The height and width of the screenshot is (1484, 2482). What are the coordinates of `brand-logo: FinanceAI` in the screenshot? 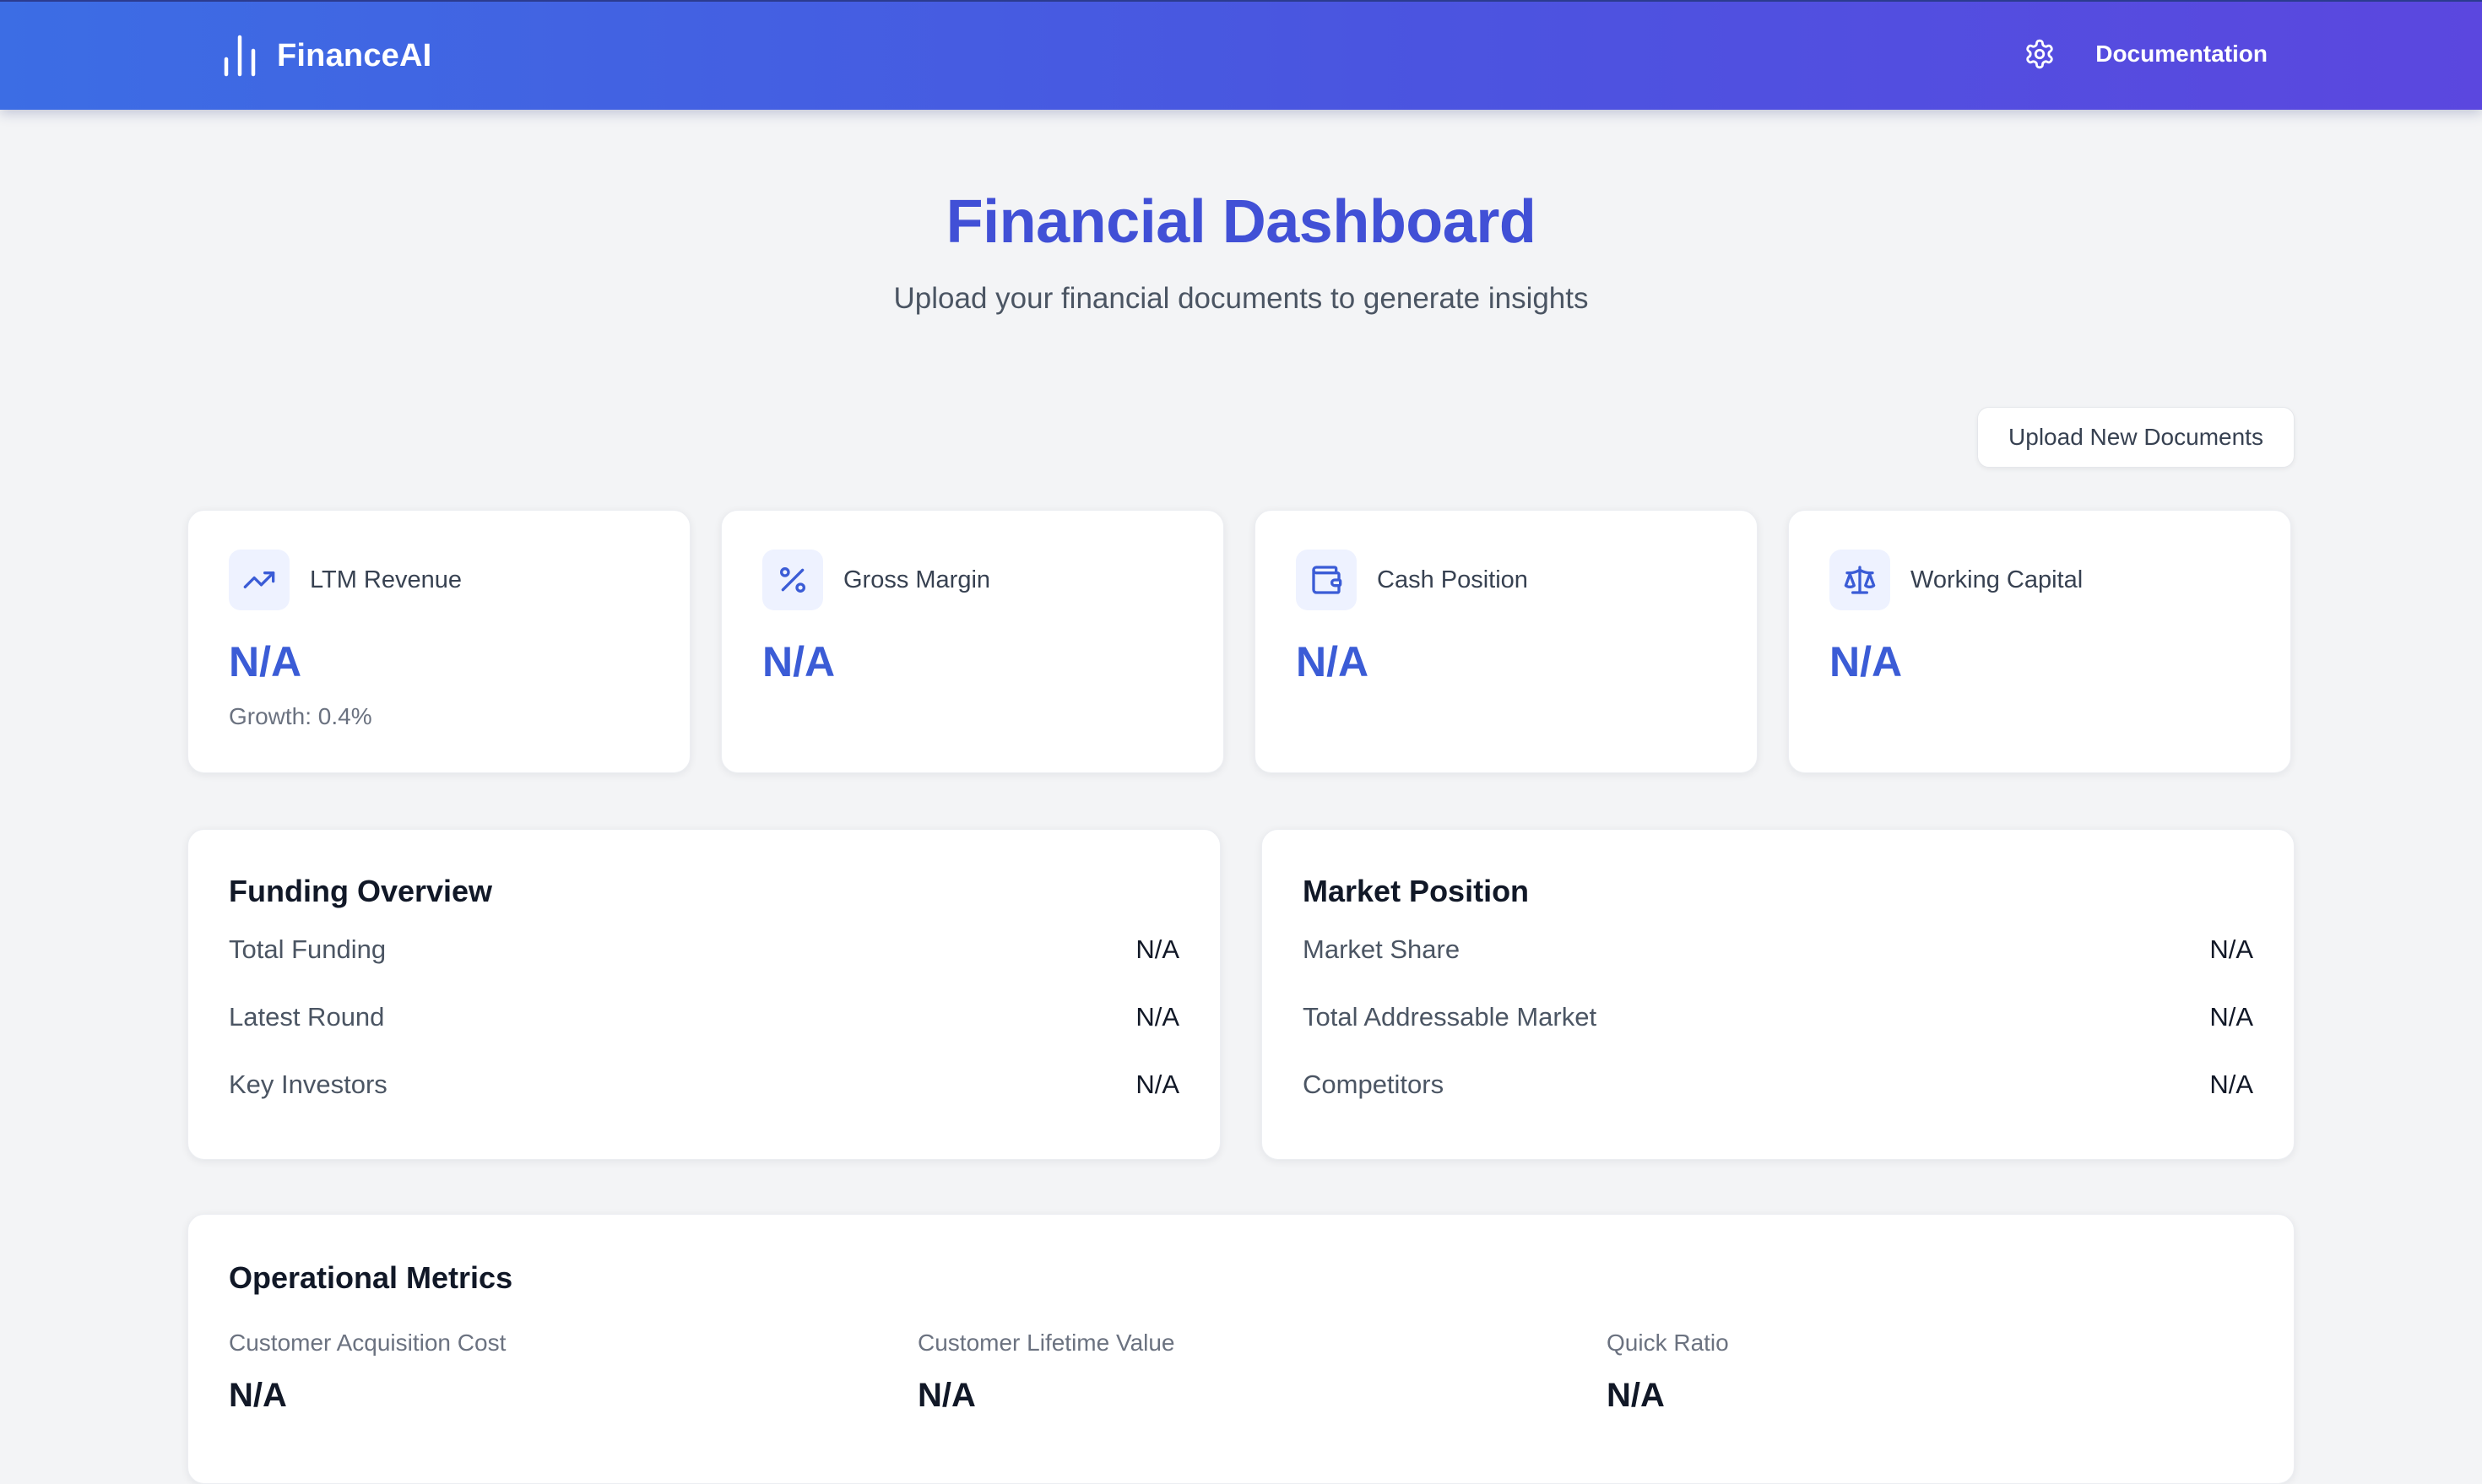 It's located at (326, 56).